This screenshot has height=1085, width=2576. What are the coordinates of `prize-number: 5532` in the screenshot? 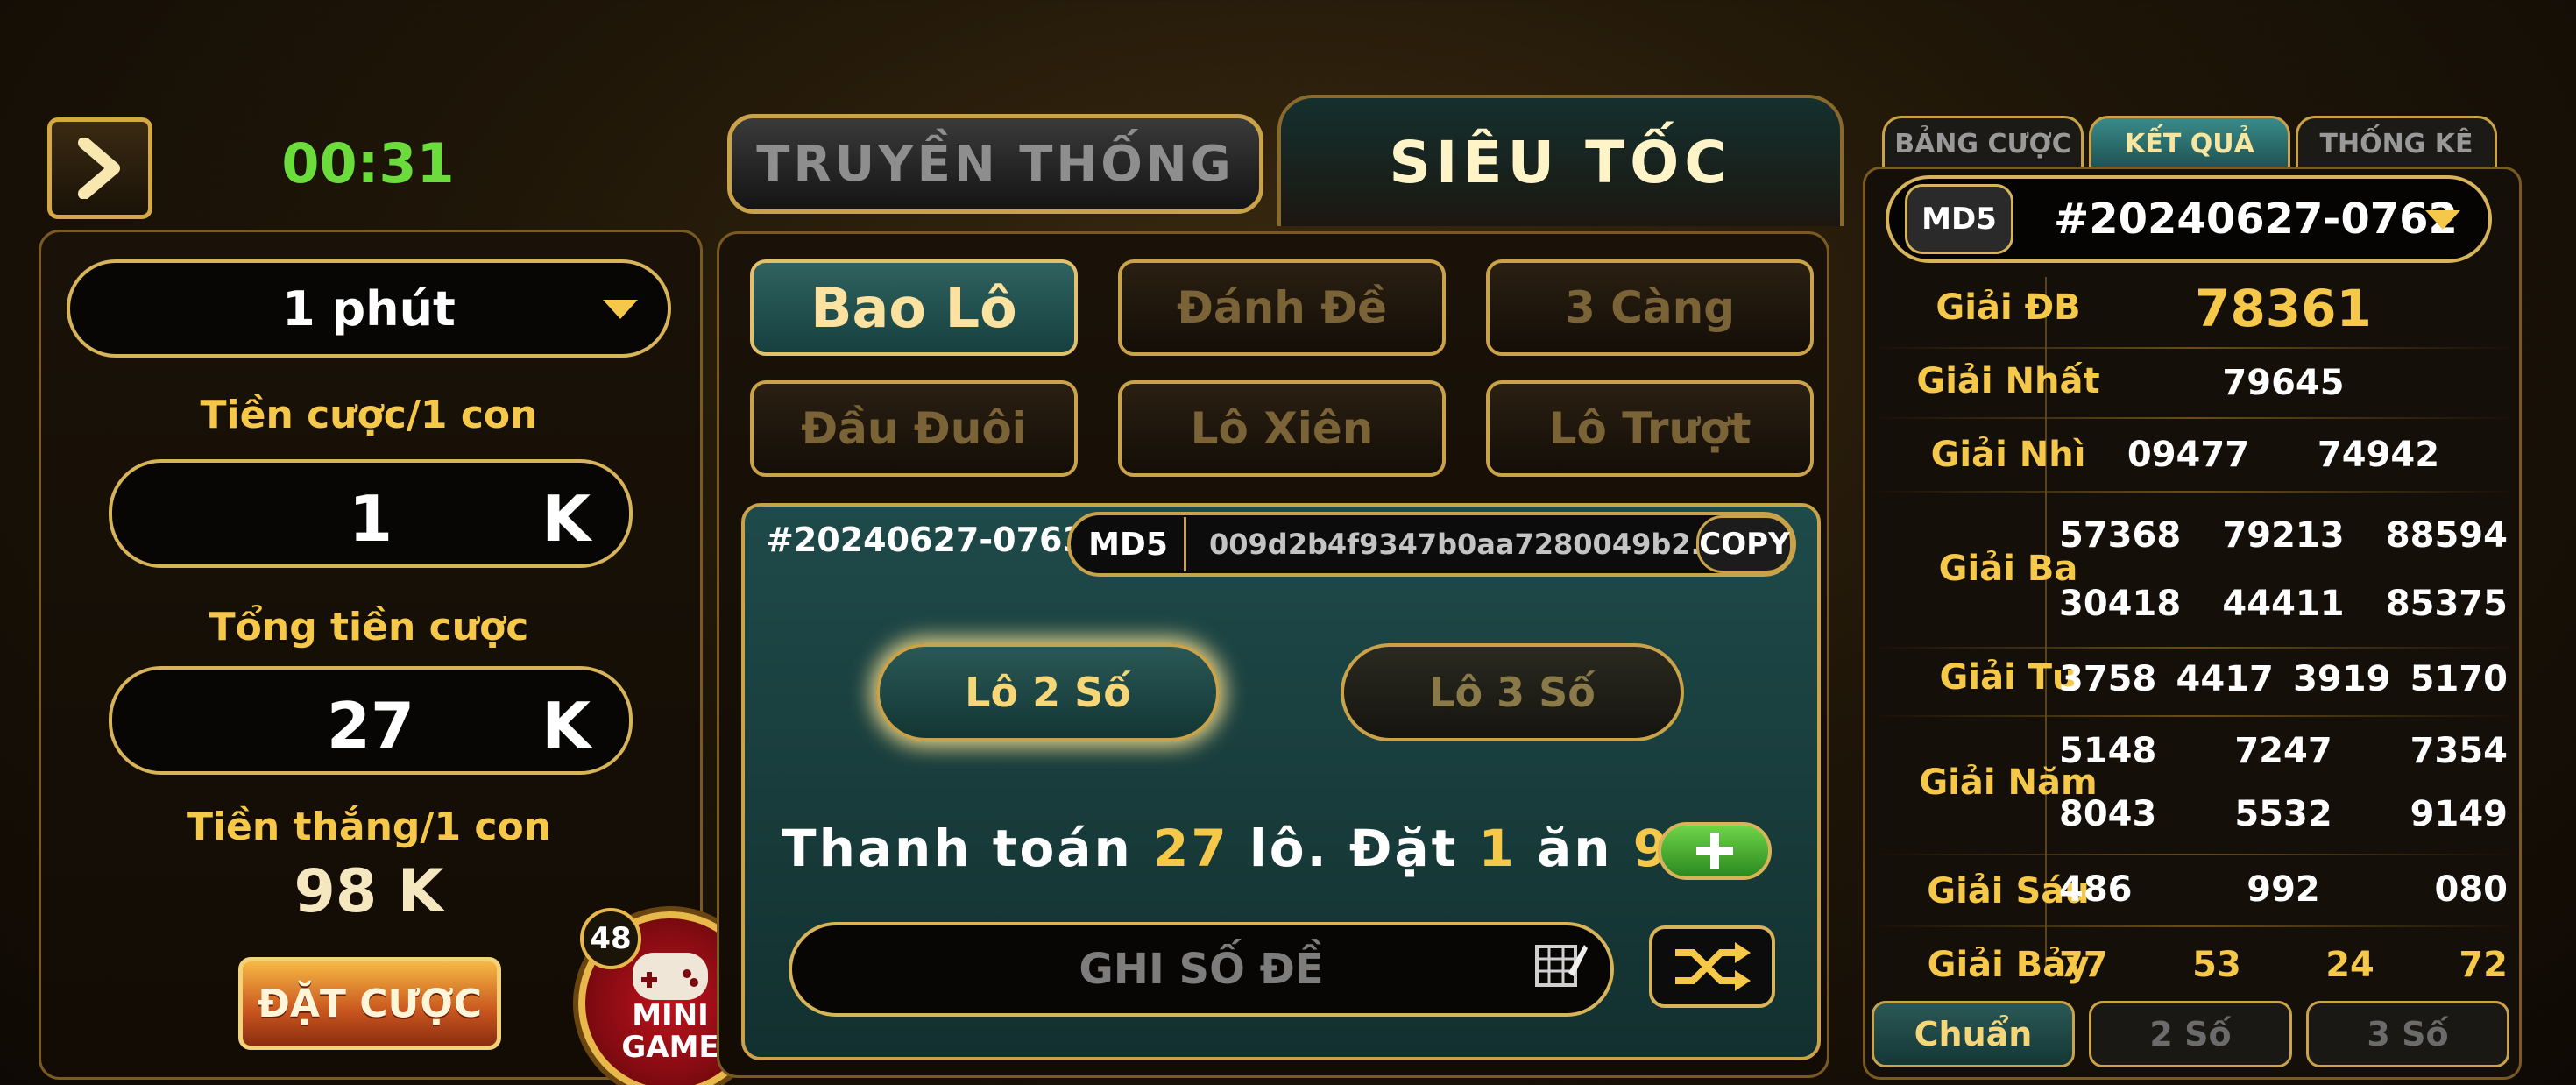 It's located at (2283, 814).